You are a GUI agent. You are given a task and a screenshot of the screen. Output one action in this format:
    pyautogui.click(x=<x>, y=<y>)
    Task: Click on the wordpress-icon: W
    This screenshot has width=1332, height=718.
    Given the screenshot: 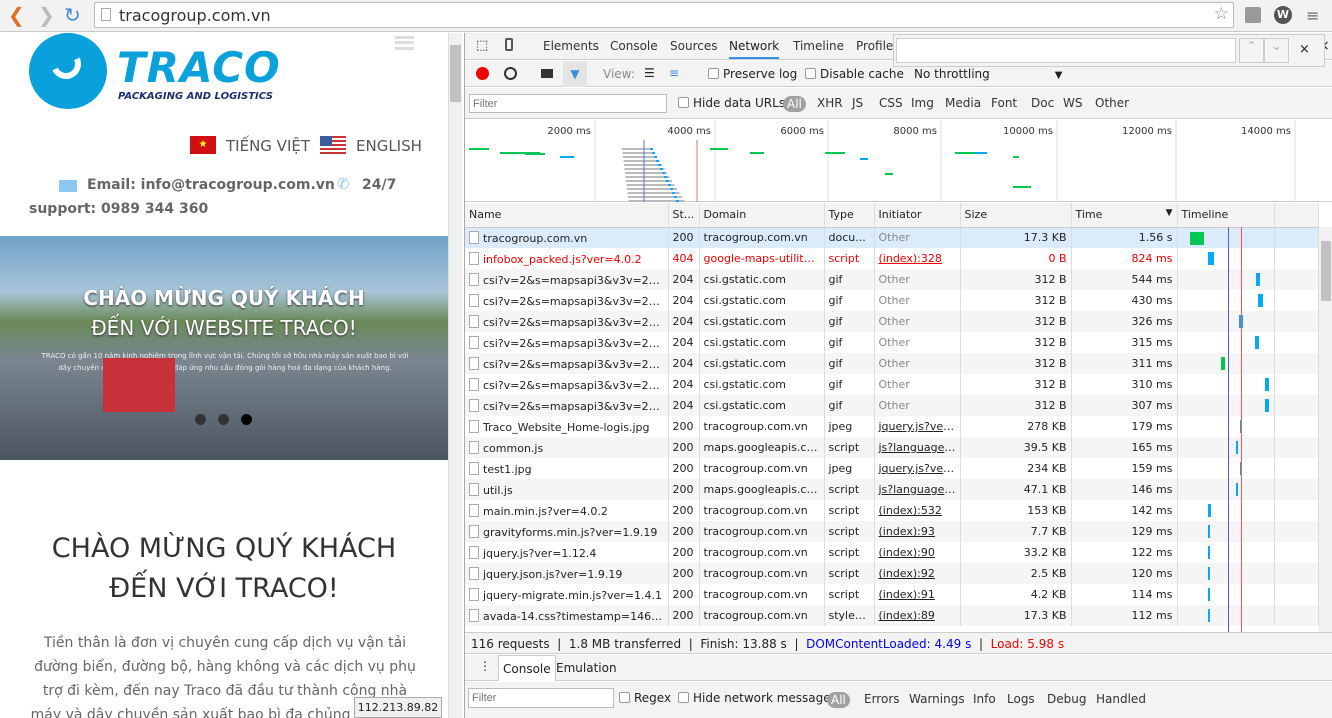 What is the action you would take?
    pyautogui.click(x=1283, y=15)
    